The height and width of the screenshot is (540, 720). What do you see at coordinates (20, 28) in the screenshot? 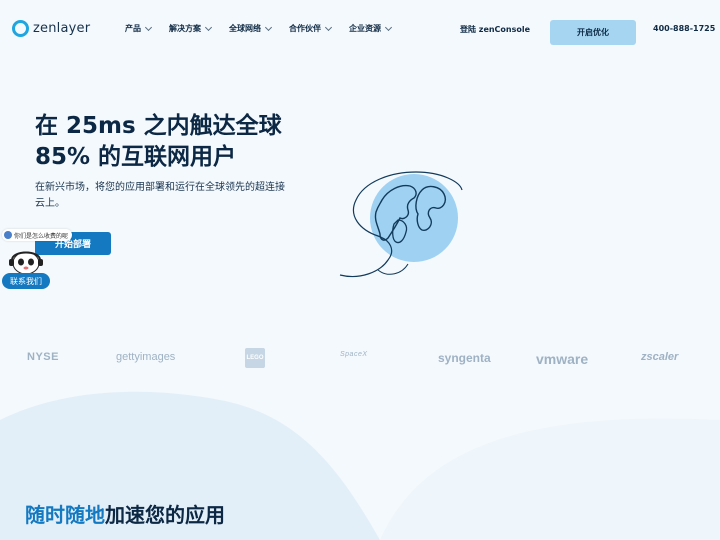
I see `logo-ring-icon` at bounding box center [20, 28].